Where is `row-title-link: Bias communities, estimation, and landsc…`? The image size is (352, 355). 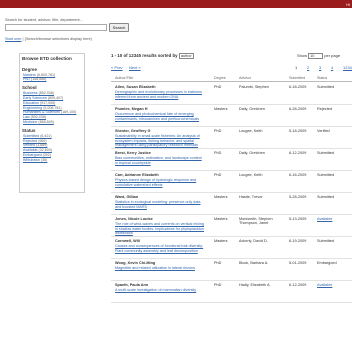
row-title-link: Bias communities, estimation, and landsc… is located at coordinates (160, 160).